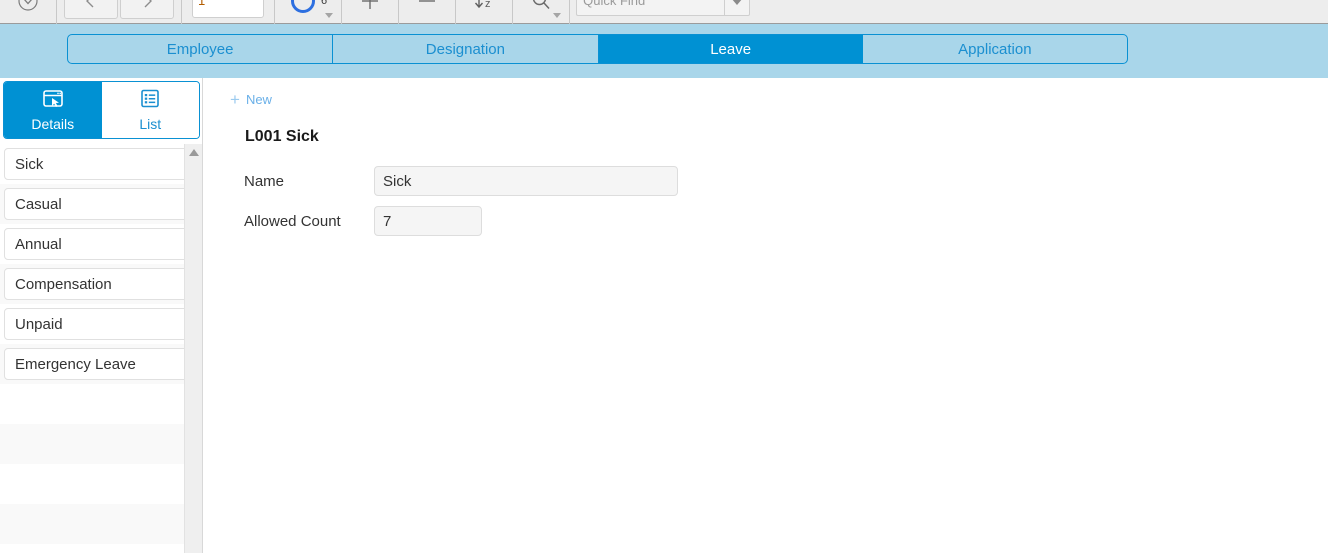 This screenshot has height=553, width=1328. What do you see at coordinates (363, 221) in the screenshot?
I see `field-row-allowed-count: Allowed Count 7` at bounding box center [363, 221].